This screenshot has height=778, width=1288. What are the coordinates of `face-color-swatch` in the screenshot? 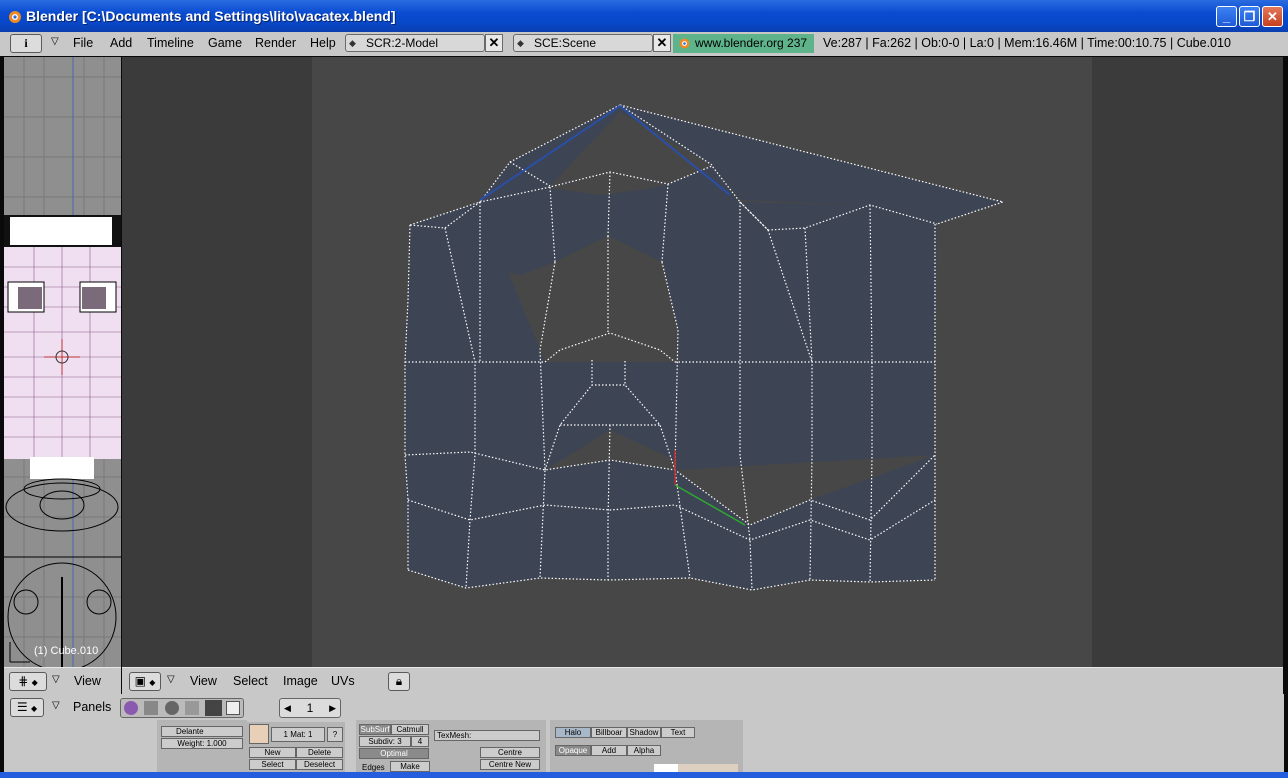 It's located at (666, 768).